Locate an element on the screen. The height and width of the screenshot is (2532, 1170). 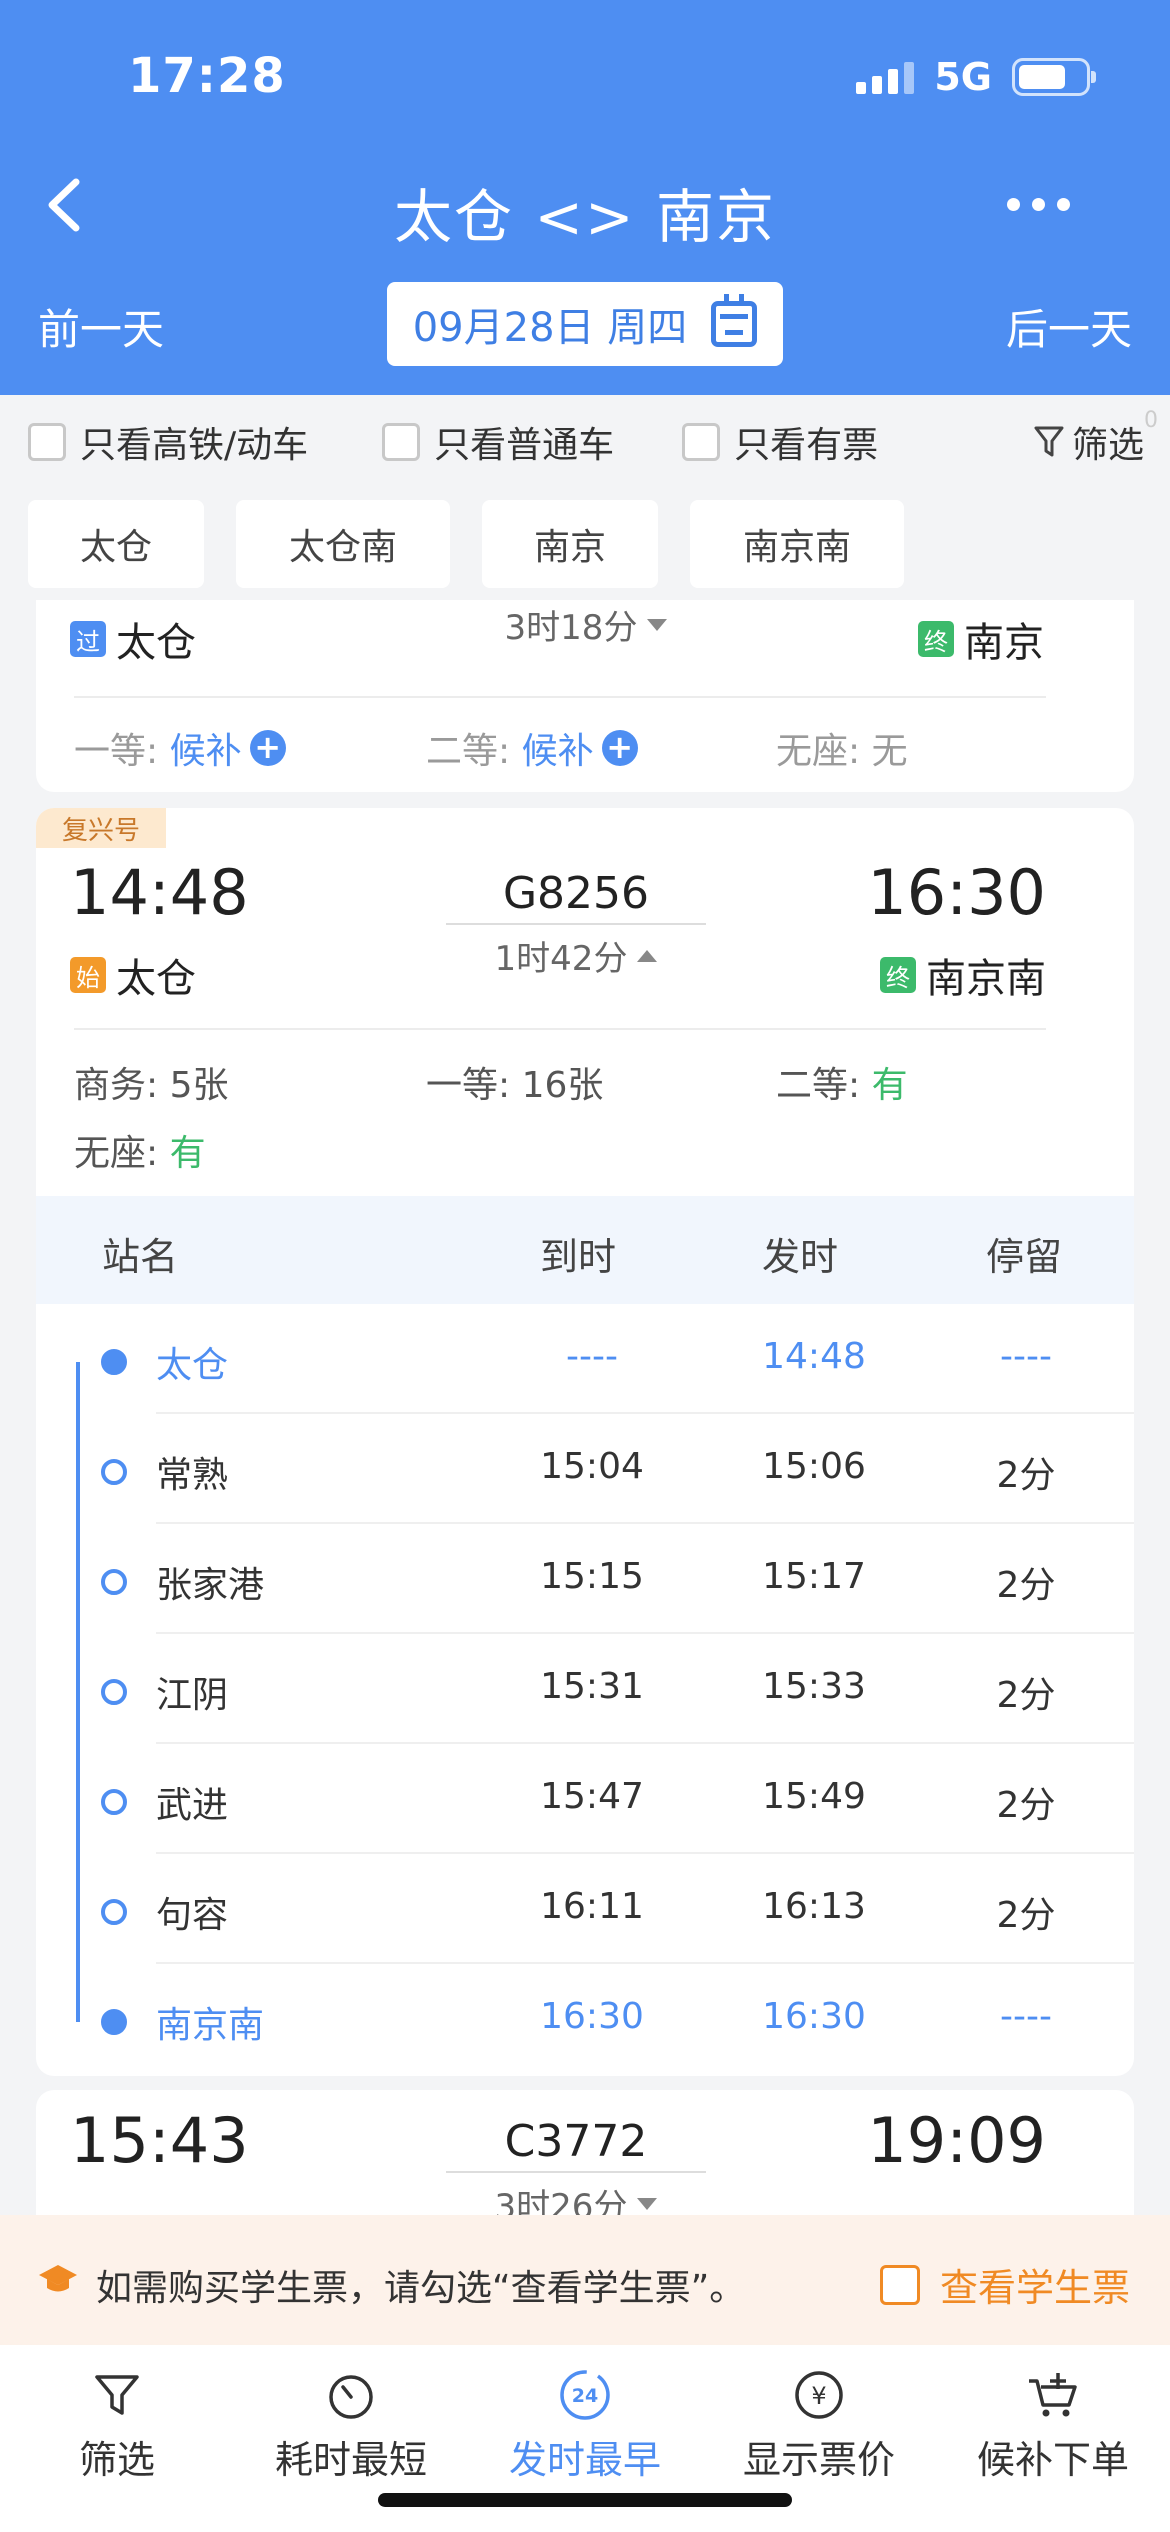
yuan-icon: ¥ is located at coordinates (819, 2395).